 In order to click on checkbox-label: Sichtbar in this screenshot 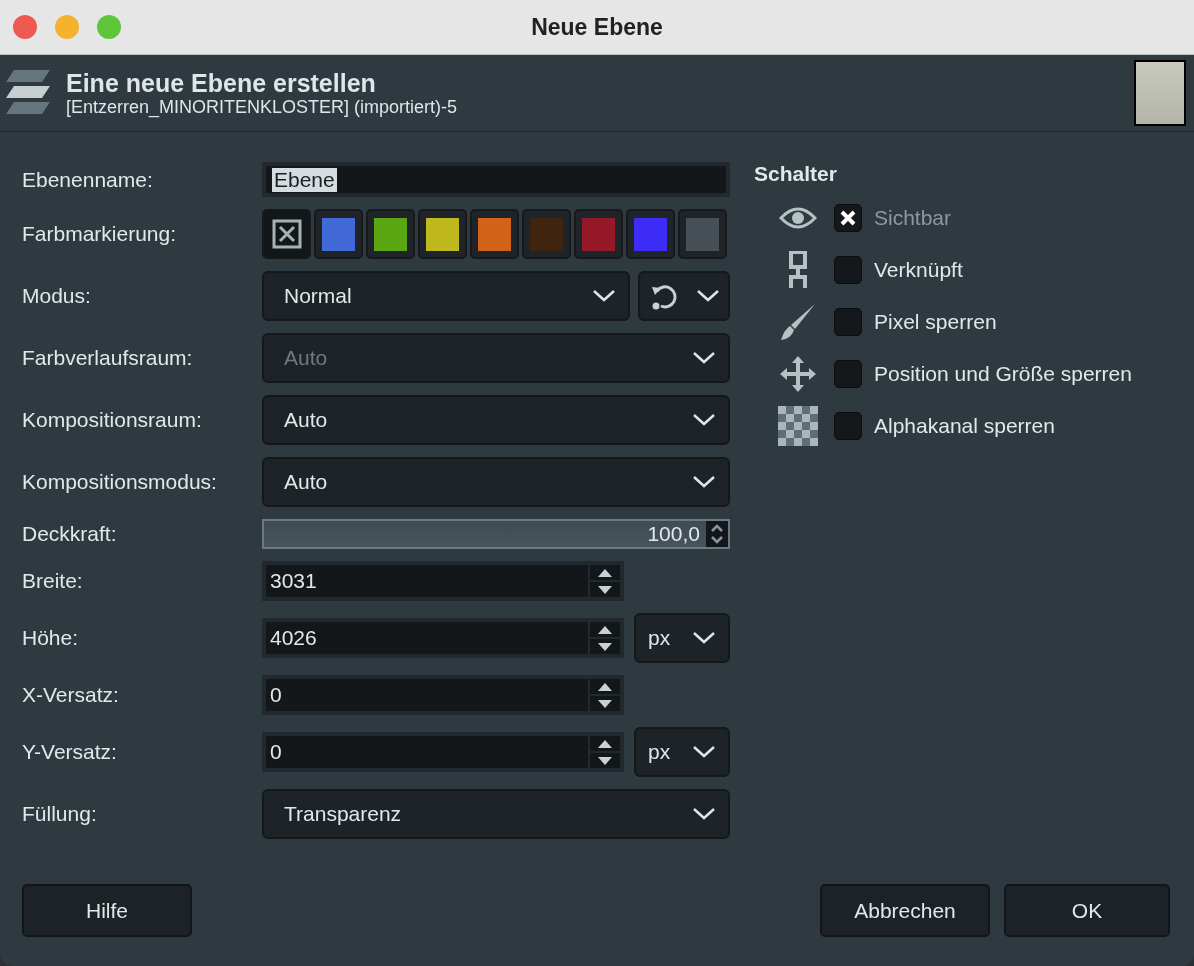, I will do `click(913, 218)`.